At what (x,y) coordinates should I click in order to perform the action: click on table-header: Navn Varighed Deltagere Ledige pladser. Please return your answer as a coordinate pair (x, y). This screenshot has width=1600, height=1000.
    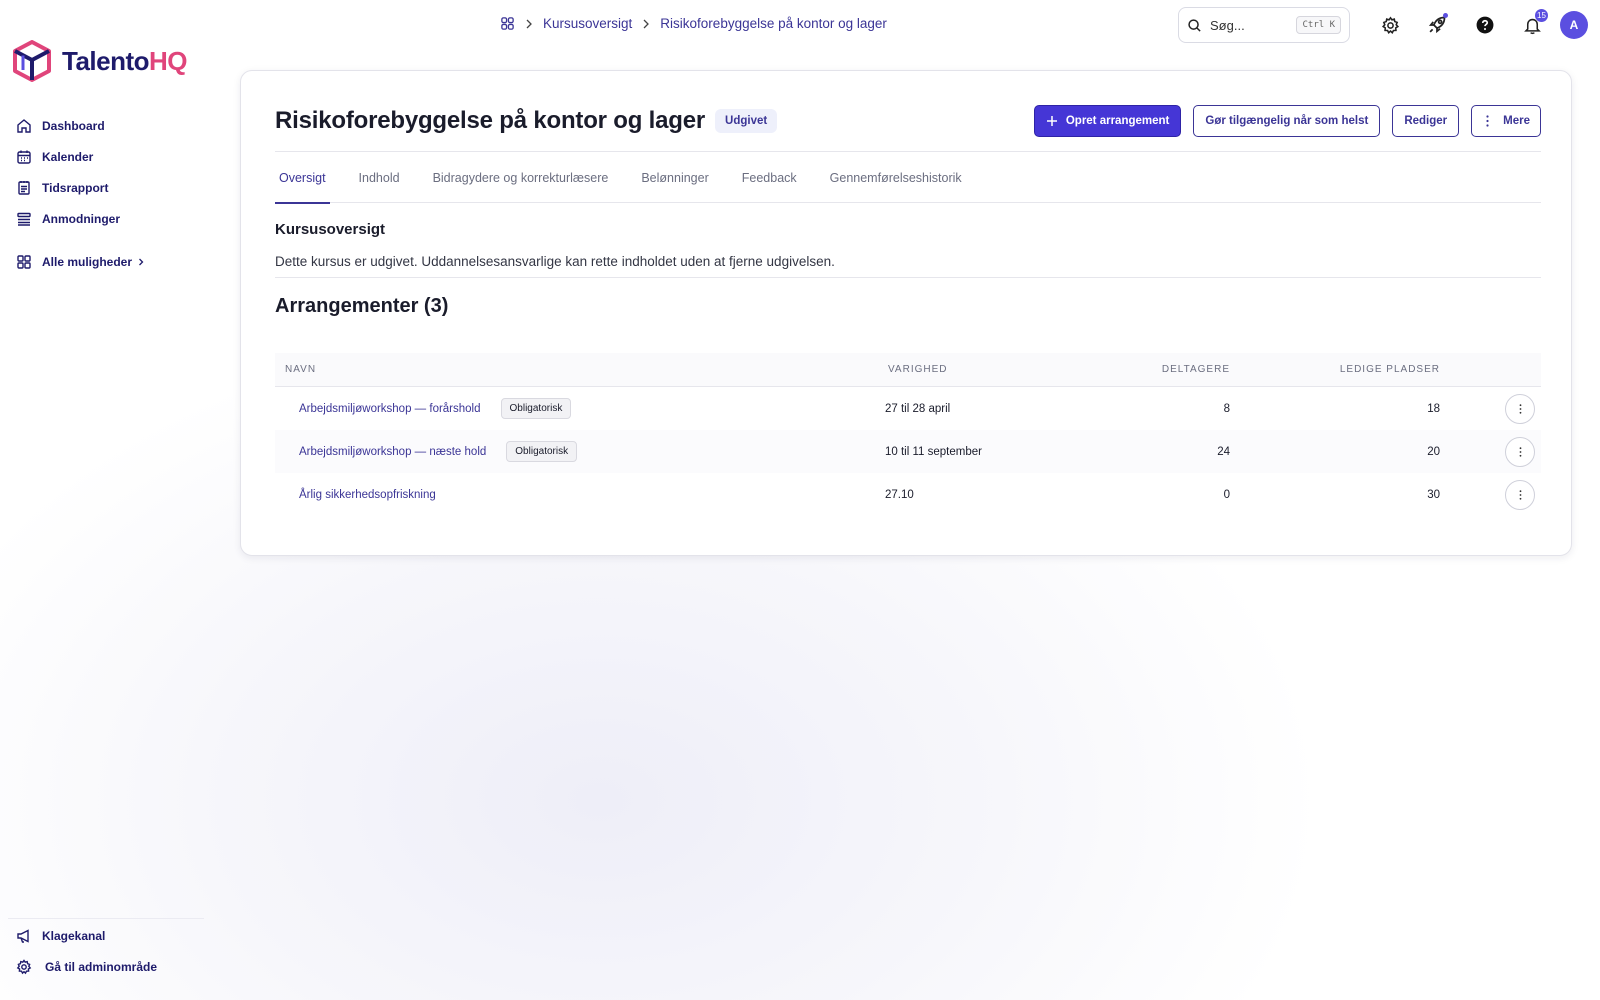
    Looking at the image, I should click on (908, 370).